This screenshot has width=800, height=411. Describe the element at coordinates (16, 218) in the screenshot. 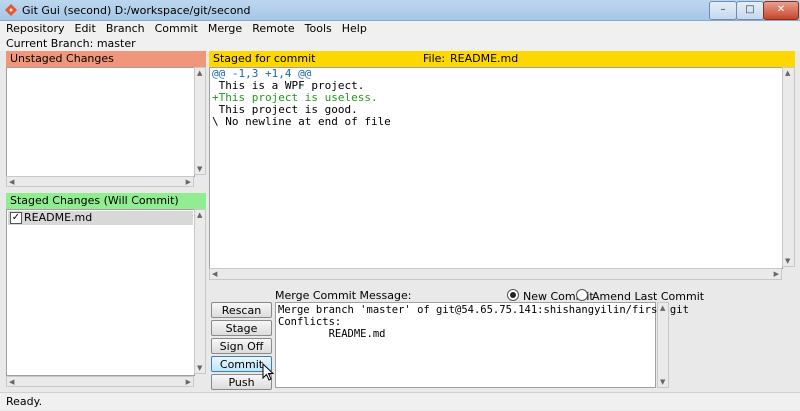

I see `file-staged-check-icon: ✓` at that location.